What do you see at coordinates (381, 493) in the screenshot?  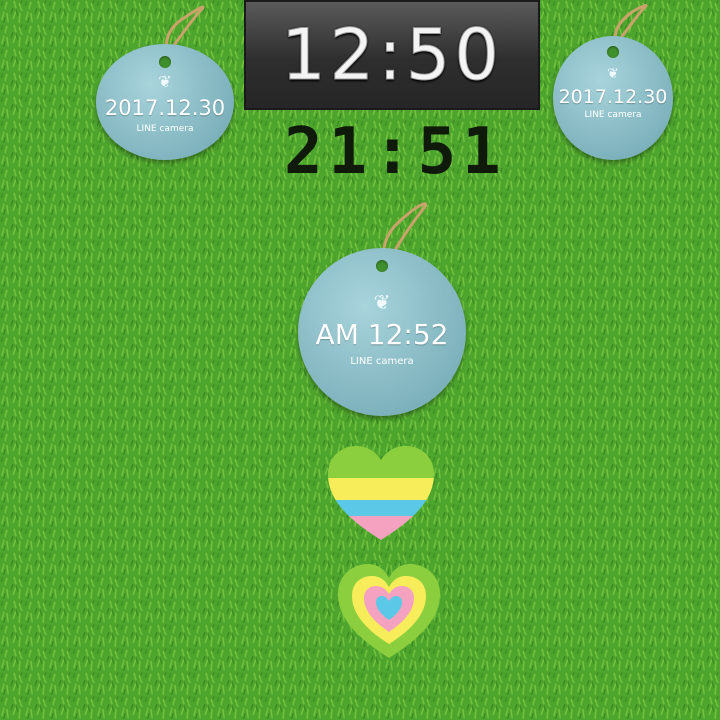 I see `striped-heart-icon` at bounding box center [381, 493].